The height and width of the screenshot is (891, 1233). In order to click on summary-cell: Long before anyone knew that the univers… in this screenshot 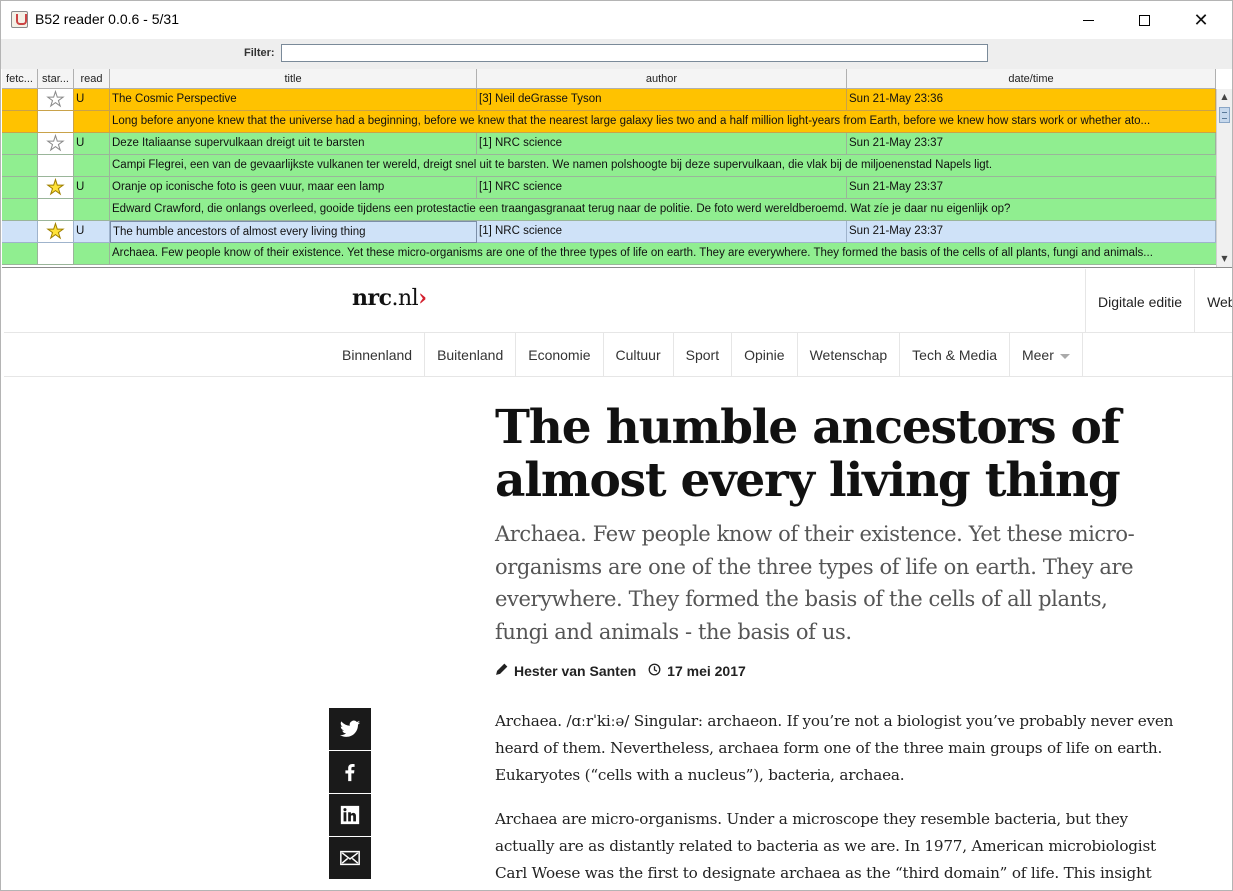, I will do `click(663, 122)`.